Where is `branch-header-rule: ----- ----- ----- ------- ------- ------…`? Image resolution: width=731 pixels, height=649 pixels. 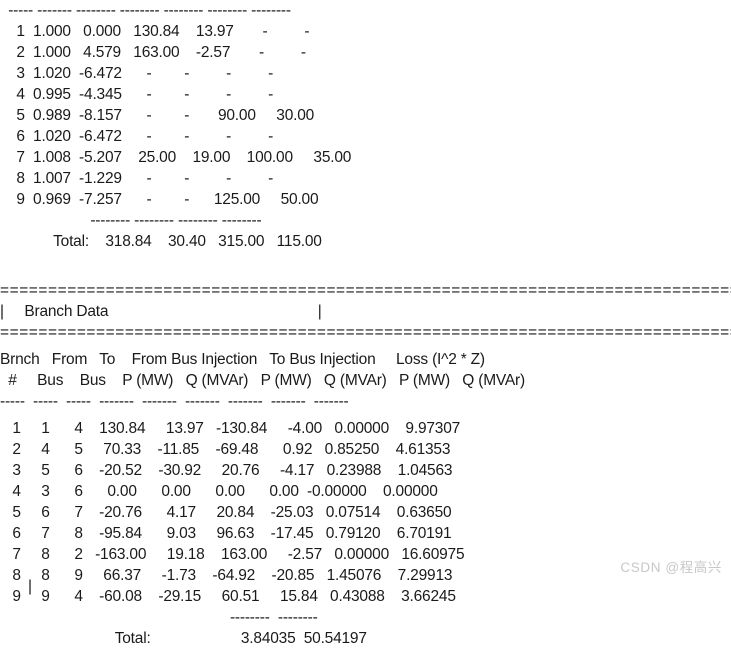 branch-header-rule: ----- ----- ----- ------- ------- ------… is located at coordinates (174, 401).